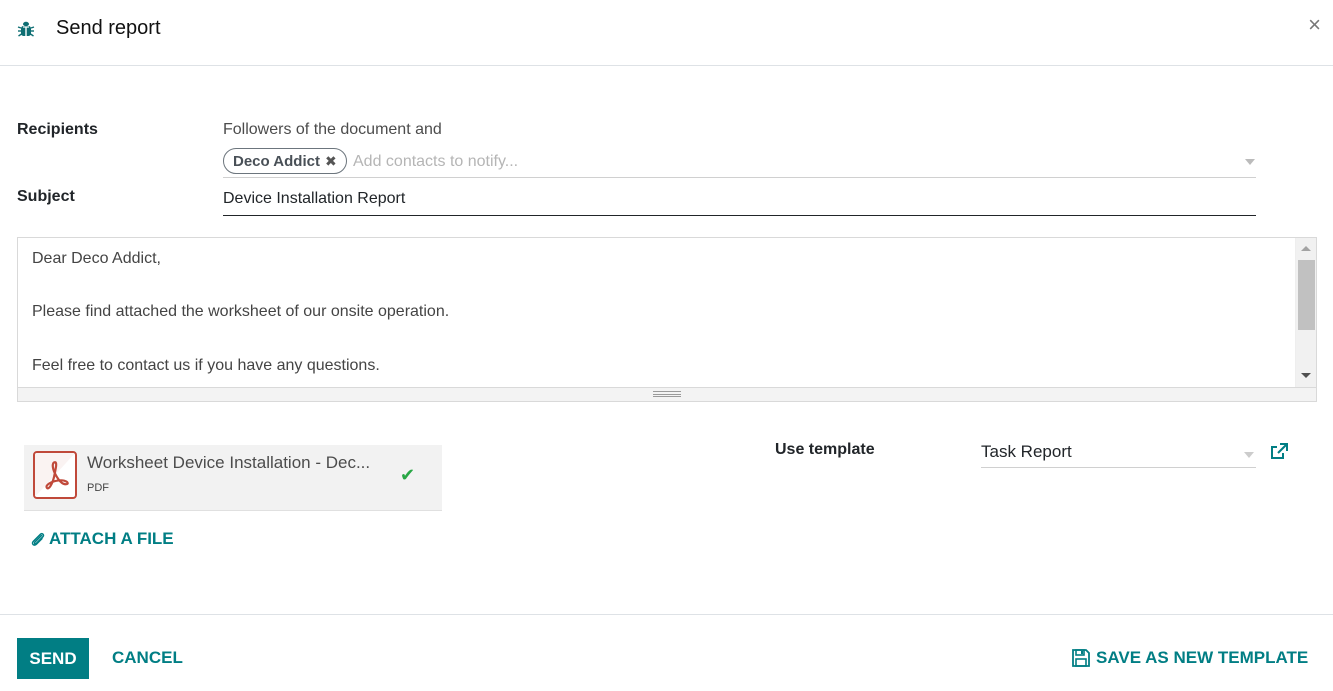 The height and width of the screenshot is (691, 1333). I want to click on followers-text: Followers of the document and, so click(332, 129).